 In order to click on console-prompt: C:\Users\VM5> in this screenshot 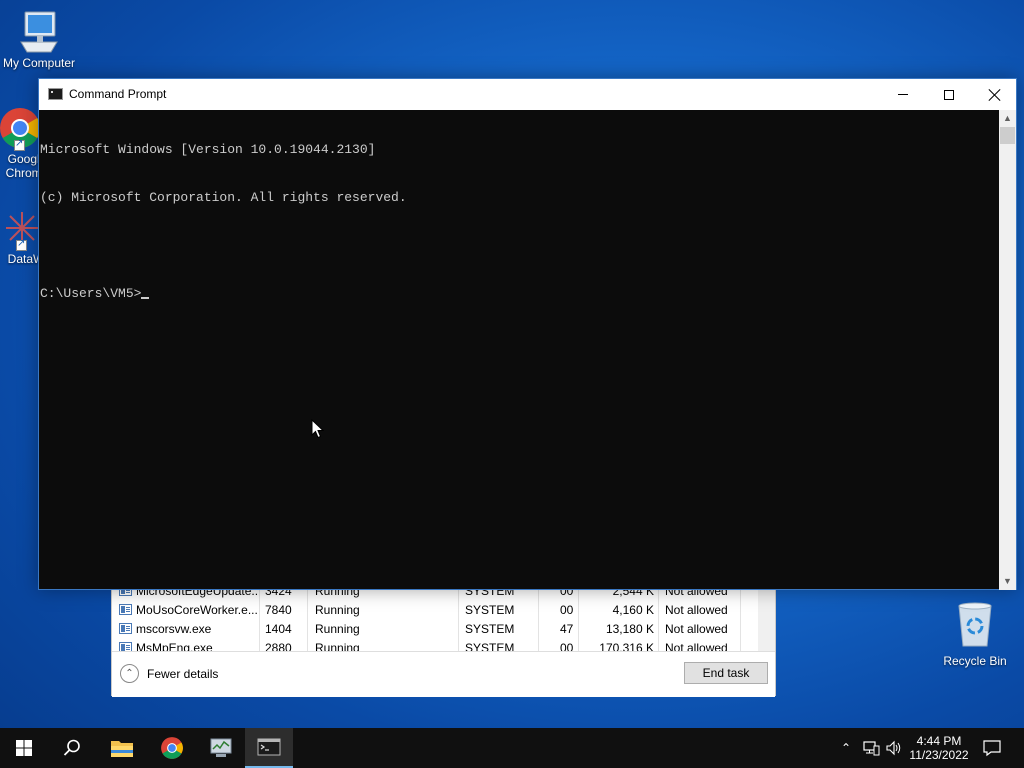, I will do `click(91, 293)`.